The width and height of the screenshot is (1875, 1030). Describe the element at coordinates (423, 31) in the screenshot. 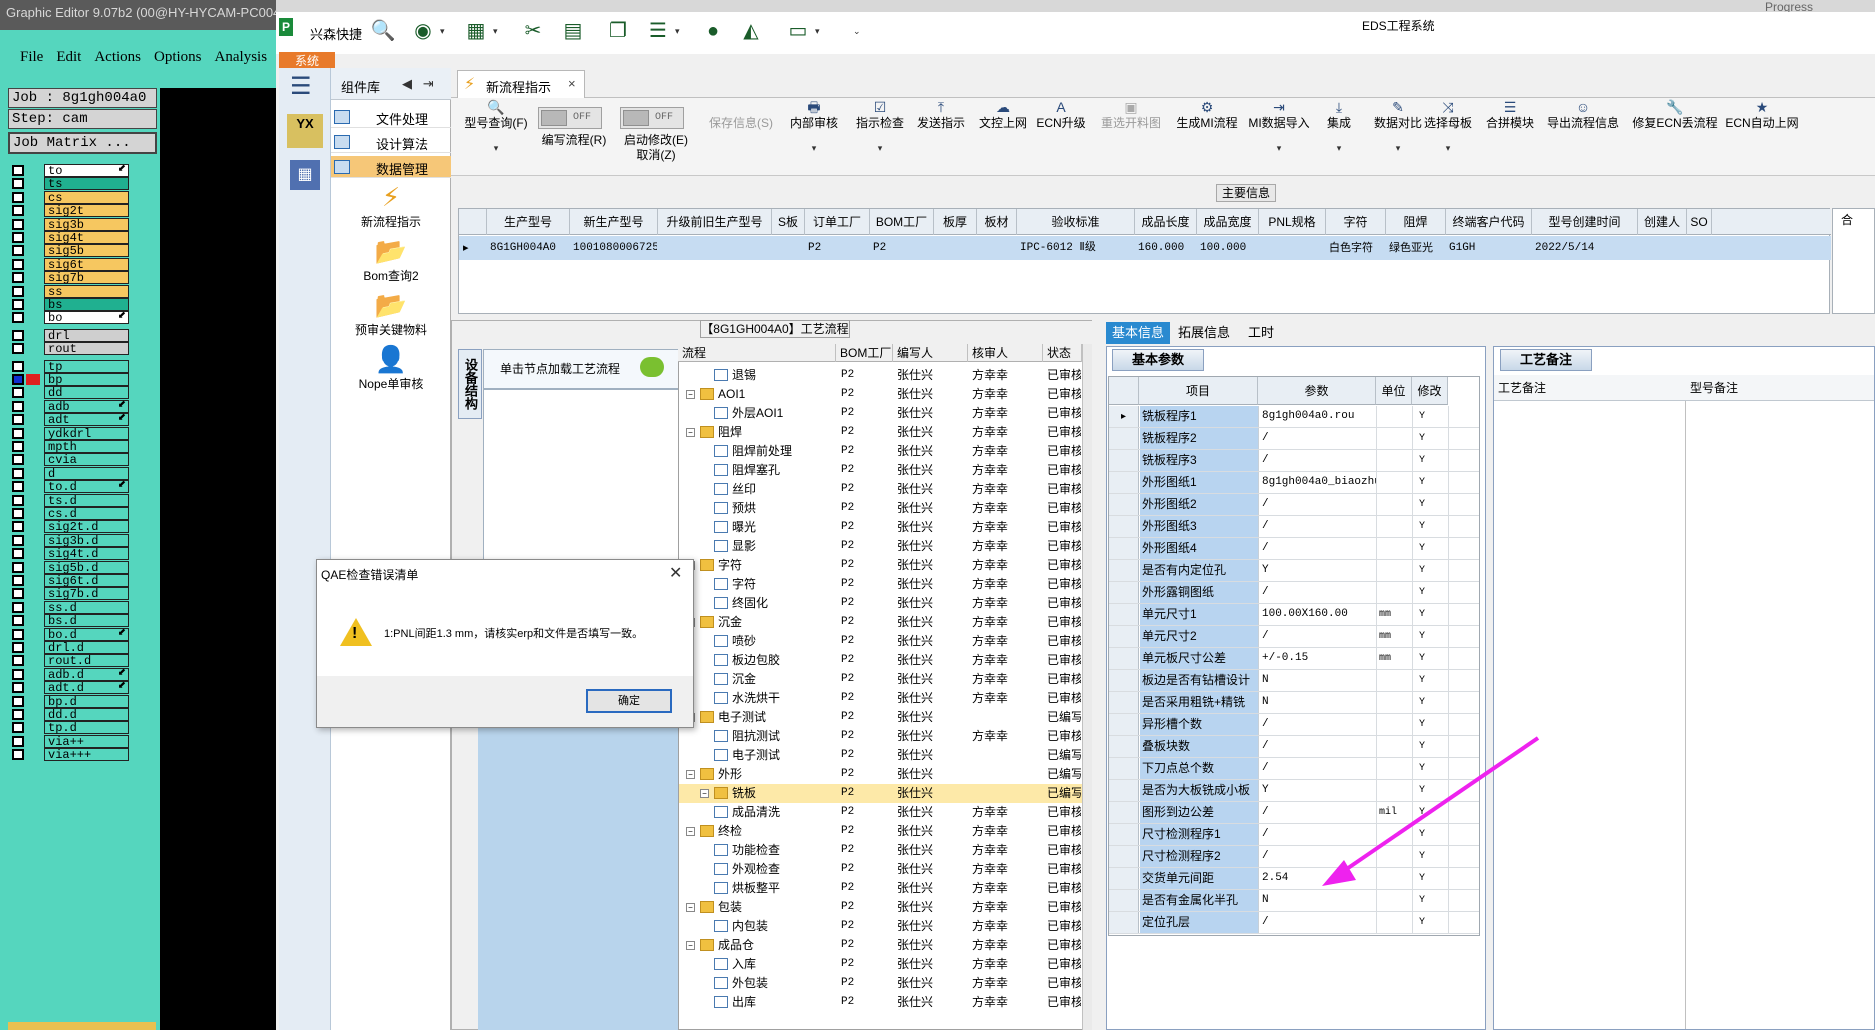

I see `globe-icon: ◉` at that location.